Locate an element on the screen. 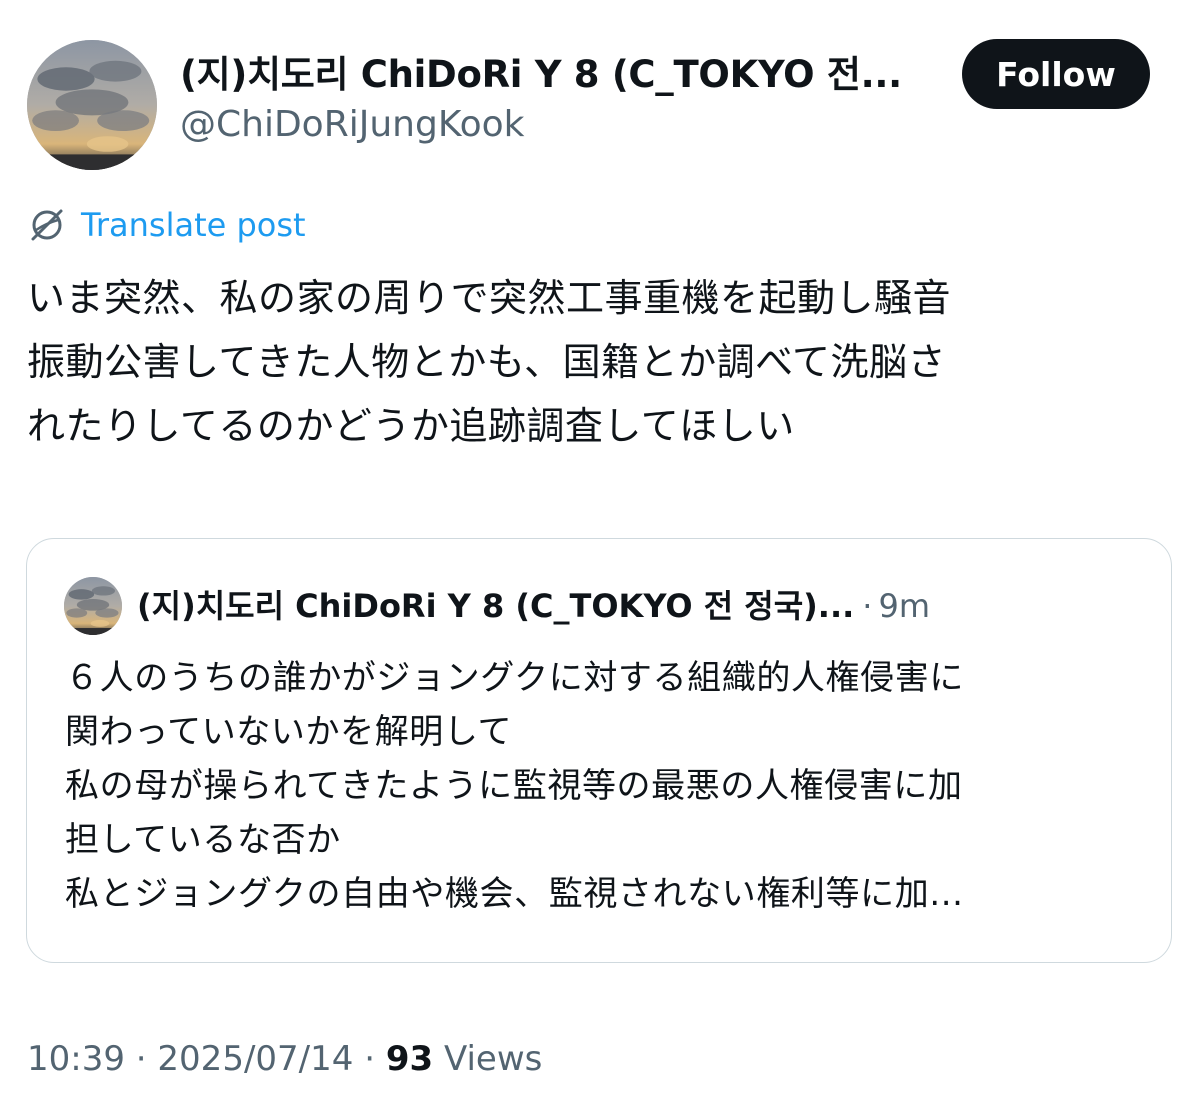 This screenshot has height=1107, width=1200. quoted-line: 担しているな否か is located at coordinates (203, 840).